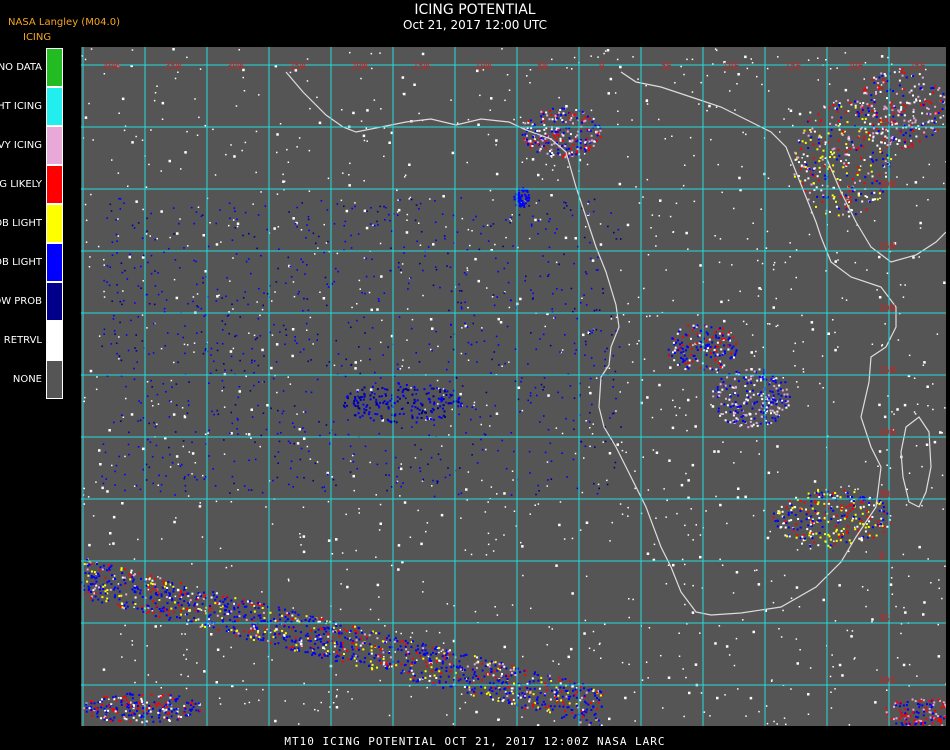 The height and width of the screenshot is (750, 950). What do you see at coordinates (855, 67) in the screenshot?
I see `longitude-label: 20E` at bounding box center [855, 67].